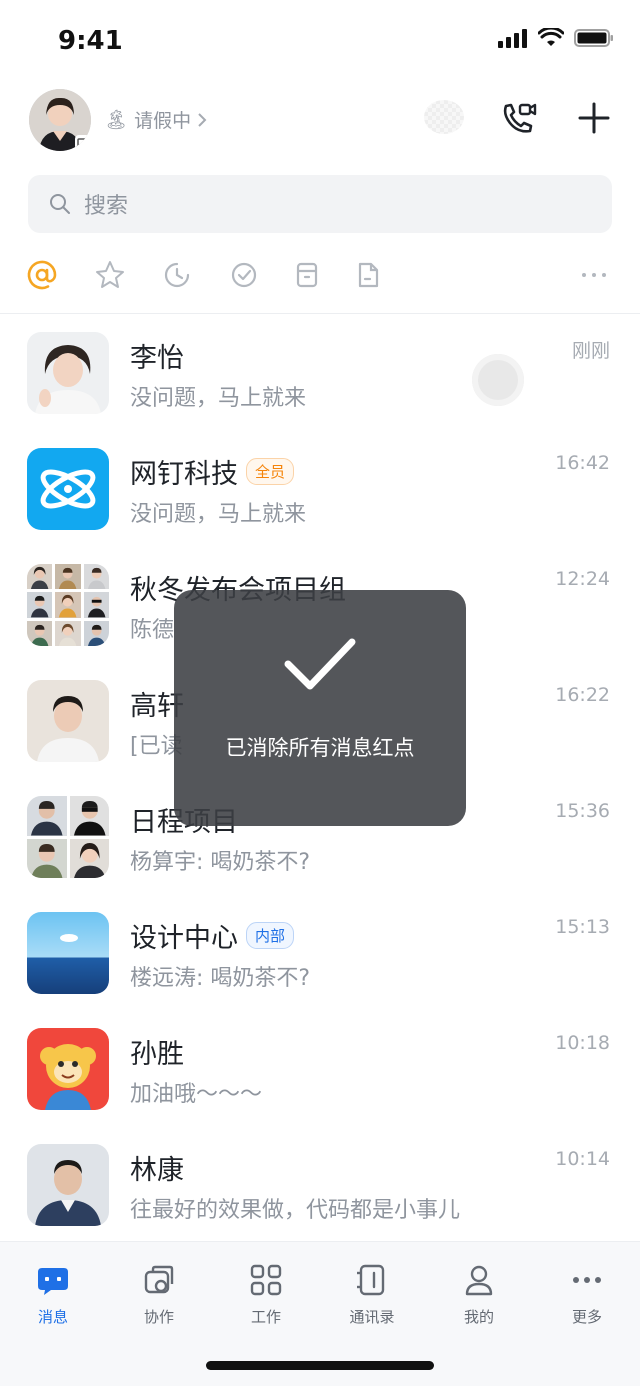 This screenshot has height=1386, width=640. I want to click on chat-item: 设计中心 内部 楼远涛: 喝奶茶不? 15:13, so click(320, 954).